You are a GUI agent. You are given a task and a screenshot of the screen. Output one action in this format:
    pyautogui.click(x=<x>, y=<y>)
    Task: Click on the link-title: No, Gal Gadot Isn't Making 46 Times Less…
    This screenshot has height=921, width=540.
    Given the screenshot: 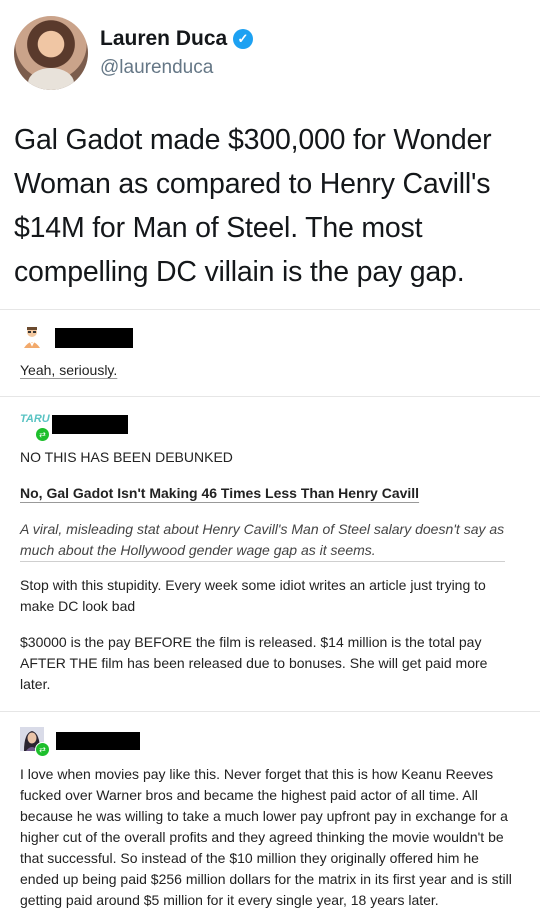 What is the action you would take?
    pyautogui.click(x=219, y=493)
    